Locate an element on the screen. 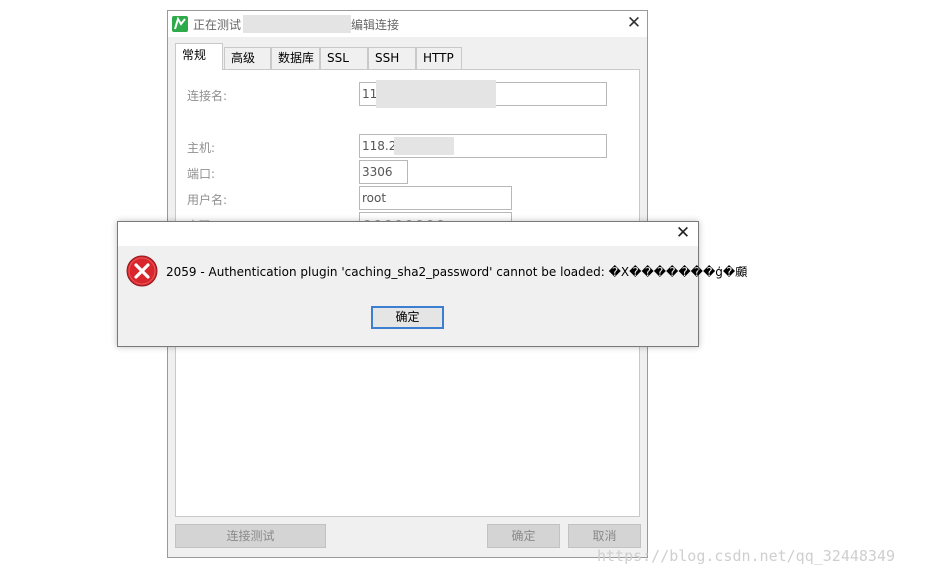 The width and height of the screenshot is (940, 578). tab-label: 高级 is located at coordinates (243, 58).